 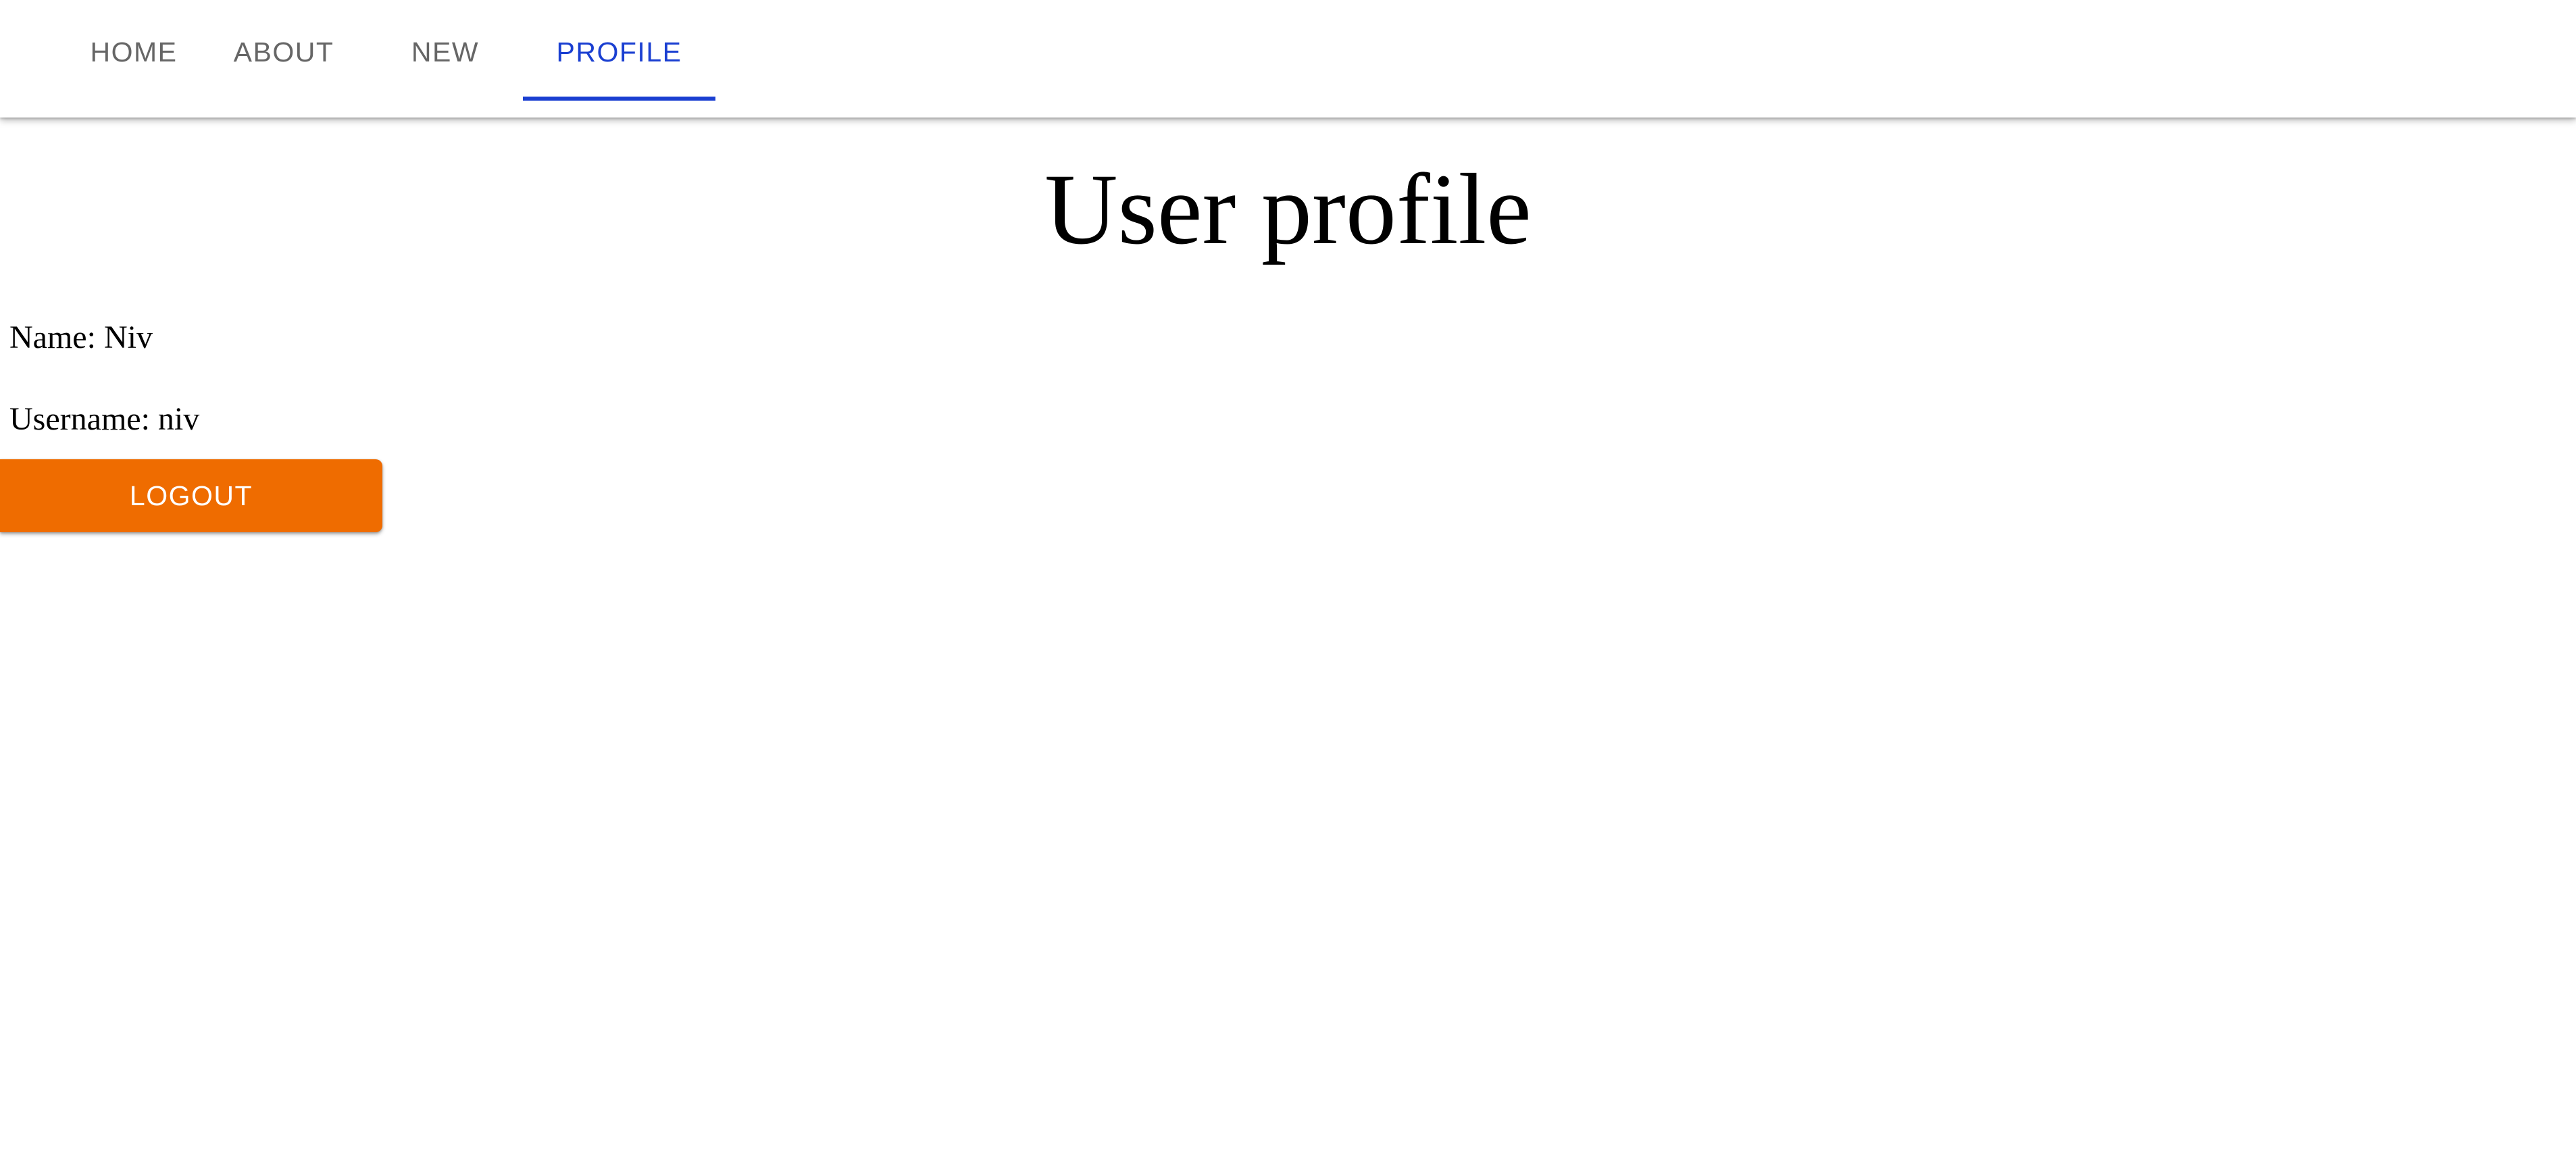 I want to click on tab-new-label: NEW, so click(x=445, y=52).